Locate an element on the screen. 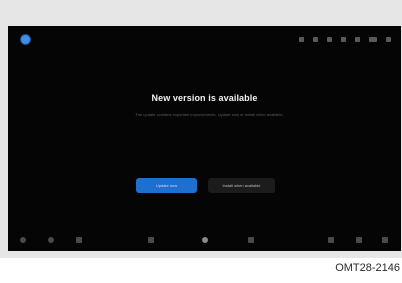 This screenshot has height=283, width=402. wifi-icon is located at coordinates (315, 39).